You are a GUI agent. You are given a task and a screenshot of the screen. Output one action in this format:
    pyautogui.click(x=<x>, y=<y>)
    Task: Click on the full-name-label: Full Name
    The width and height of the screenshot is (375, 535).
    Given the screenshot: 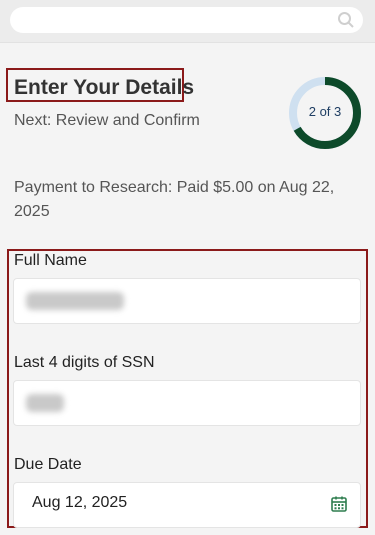 What is the action you would take?
    pyautogui.click(x=50, y=260)
    